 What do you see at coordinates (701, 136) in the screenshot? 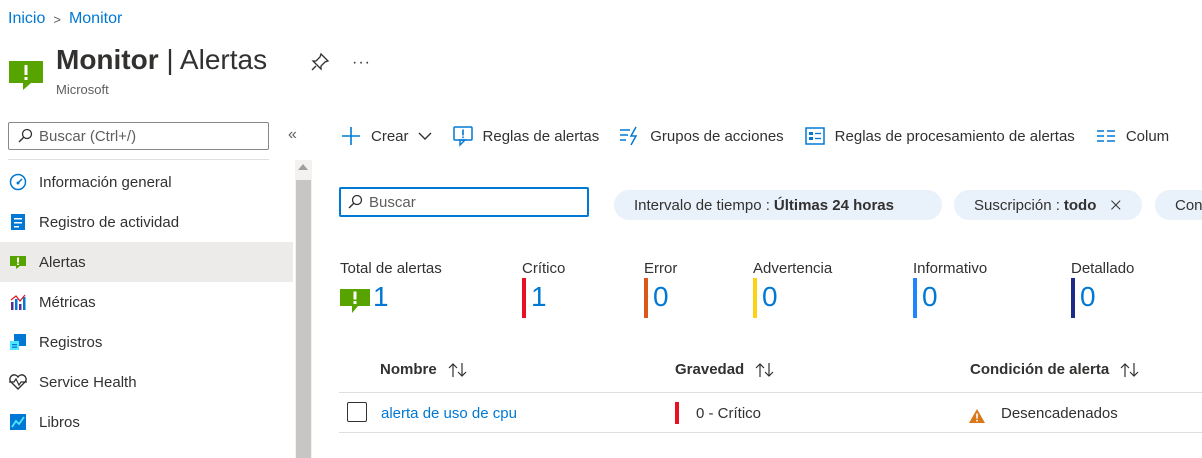
I see `action-groups-button: Grupos de acciones` at bounding box center [701, 136].